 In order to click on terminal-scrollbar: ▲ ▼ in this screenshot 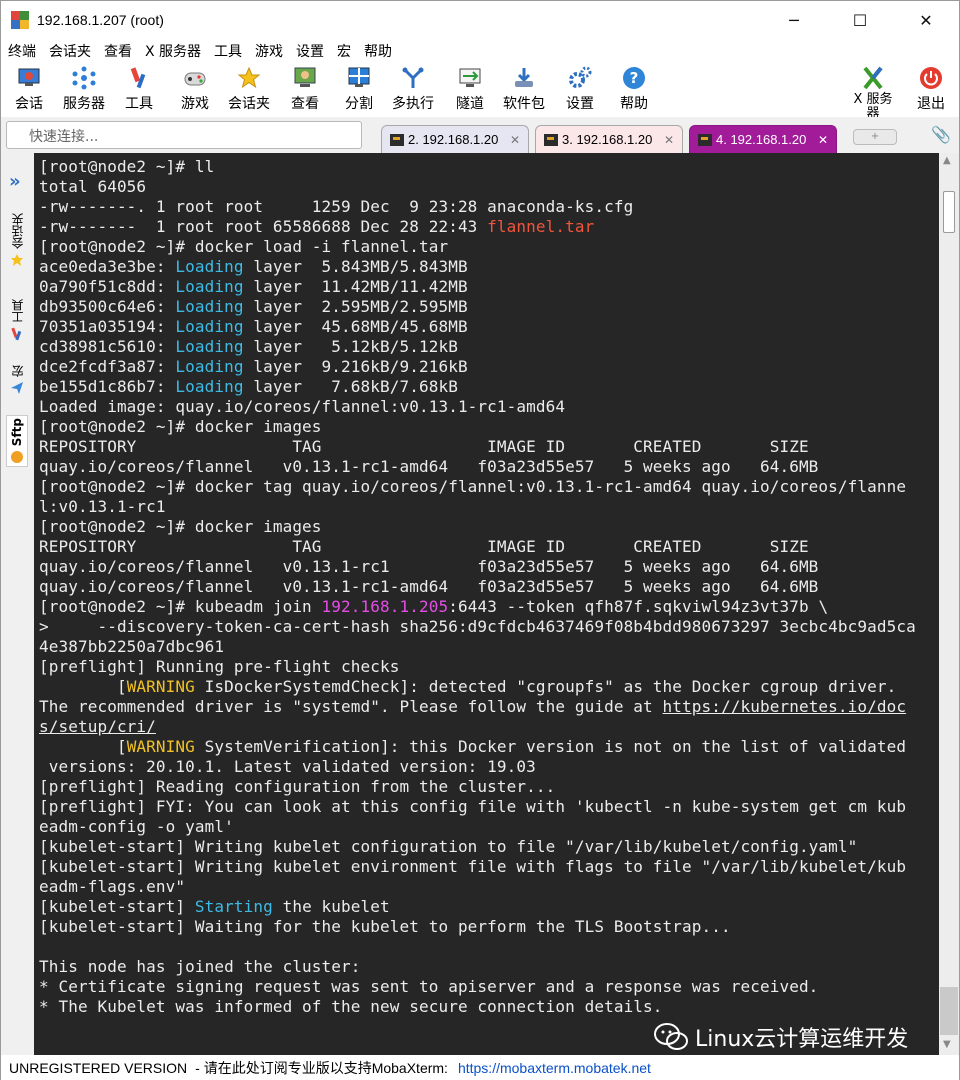, I will do `click(949, 604)`.